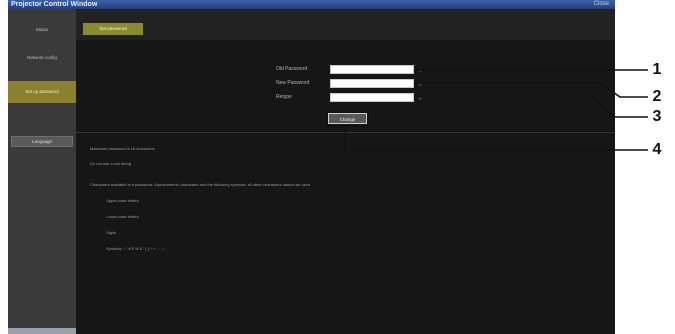 This screenshot has height=334, width=675. What do you see at coordinates (122, 216) in the screenshot?
I see `note-lower-case: Lower-case letters` at bounding box center [122, 216].